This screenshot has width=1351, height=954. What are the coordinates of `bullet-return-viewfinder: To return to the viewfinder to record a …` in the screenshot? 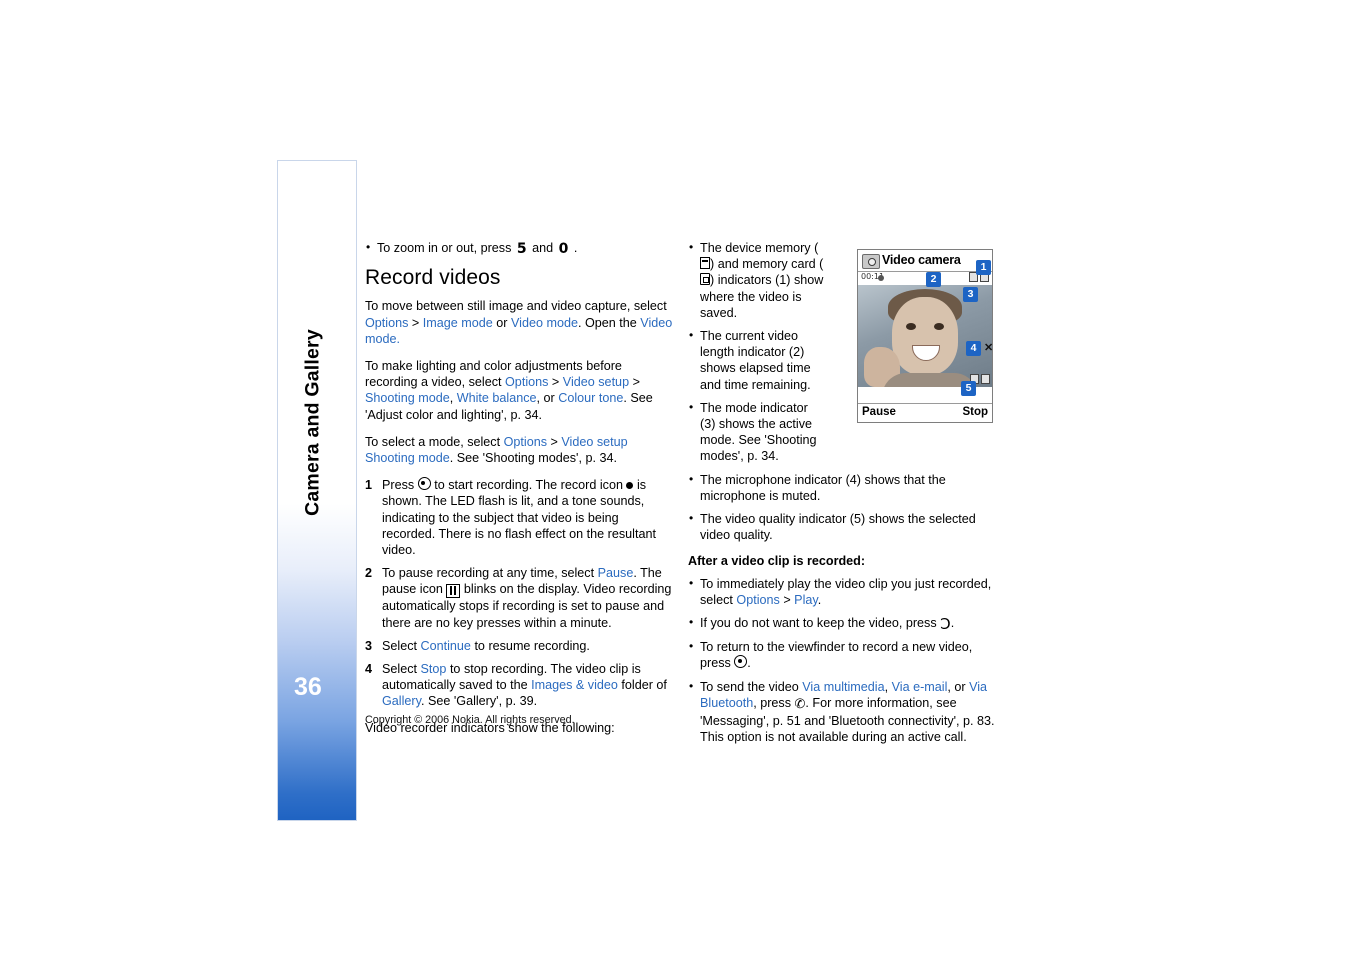 It's located at (843, 654).